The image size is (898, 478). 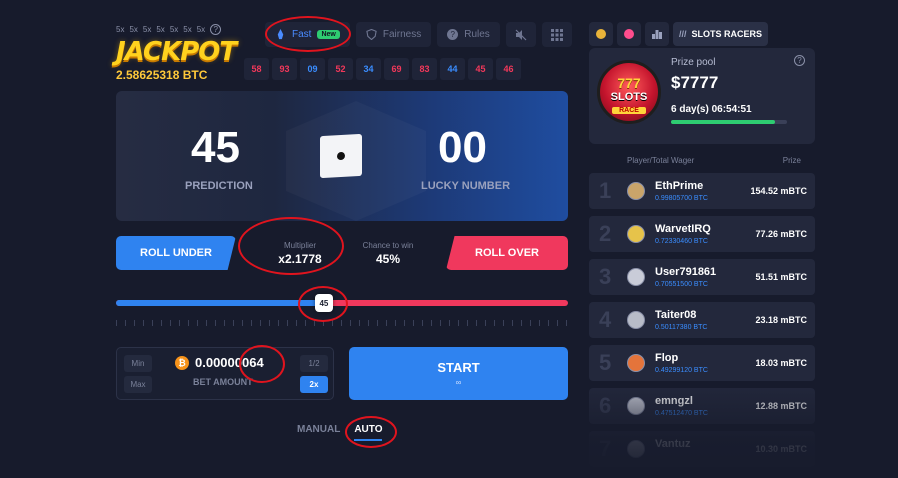 What do you see at coordinates (176, 52) in the screenshot?
I see `jackpot-title: JACKPOT` at bounding box center [176, 52].